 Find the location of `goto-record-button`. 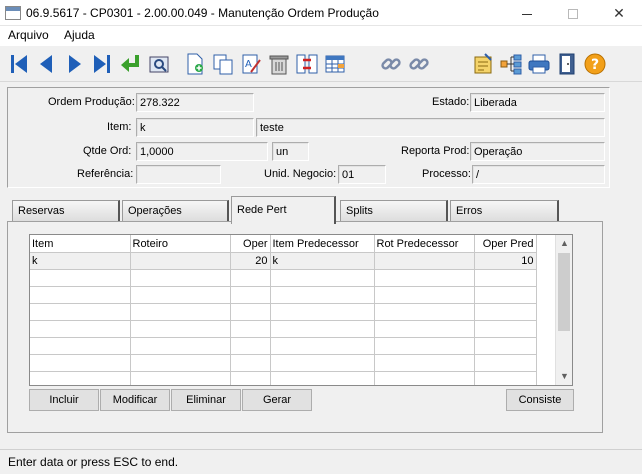

goto-record-button is located at coordinates (131, 64).